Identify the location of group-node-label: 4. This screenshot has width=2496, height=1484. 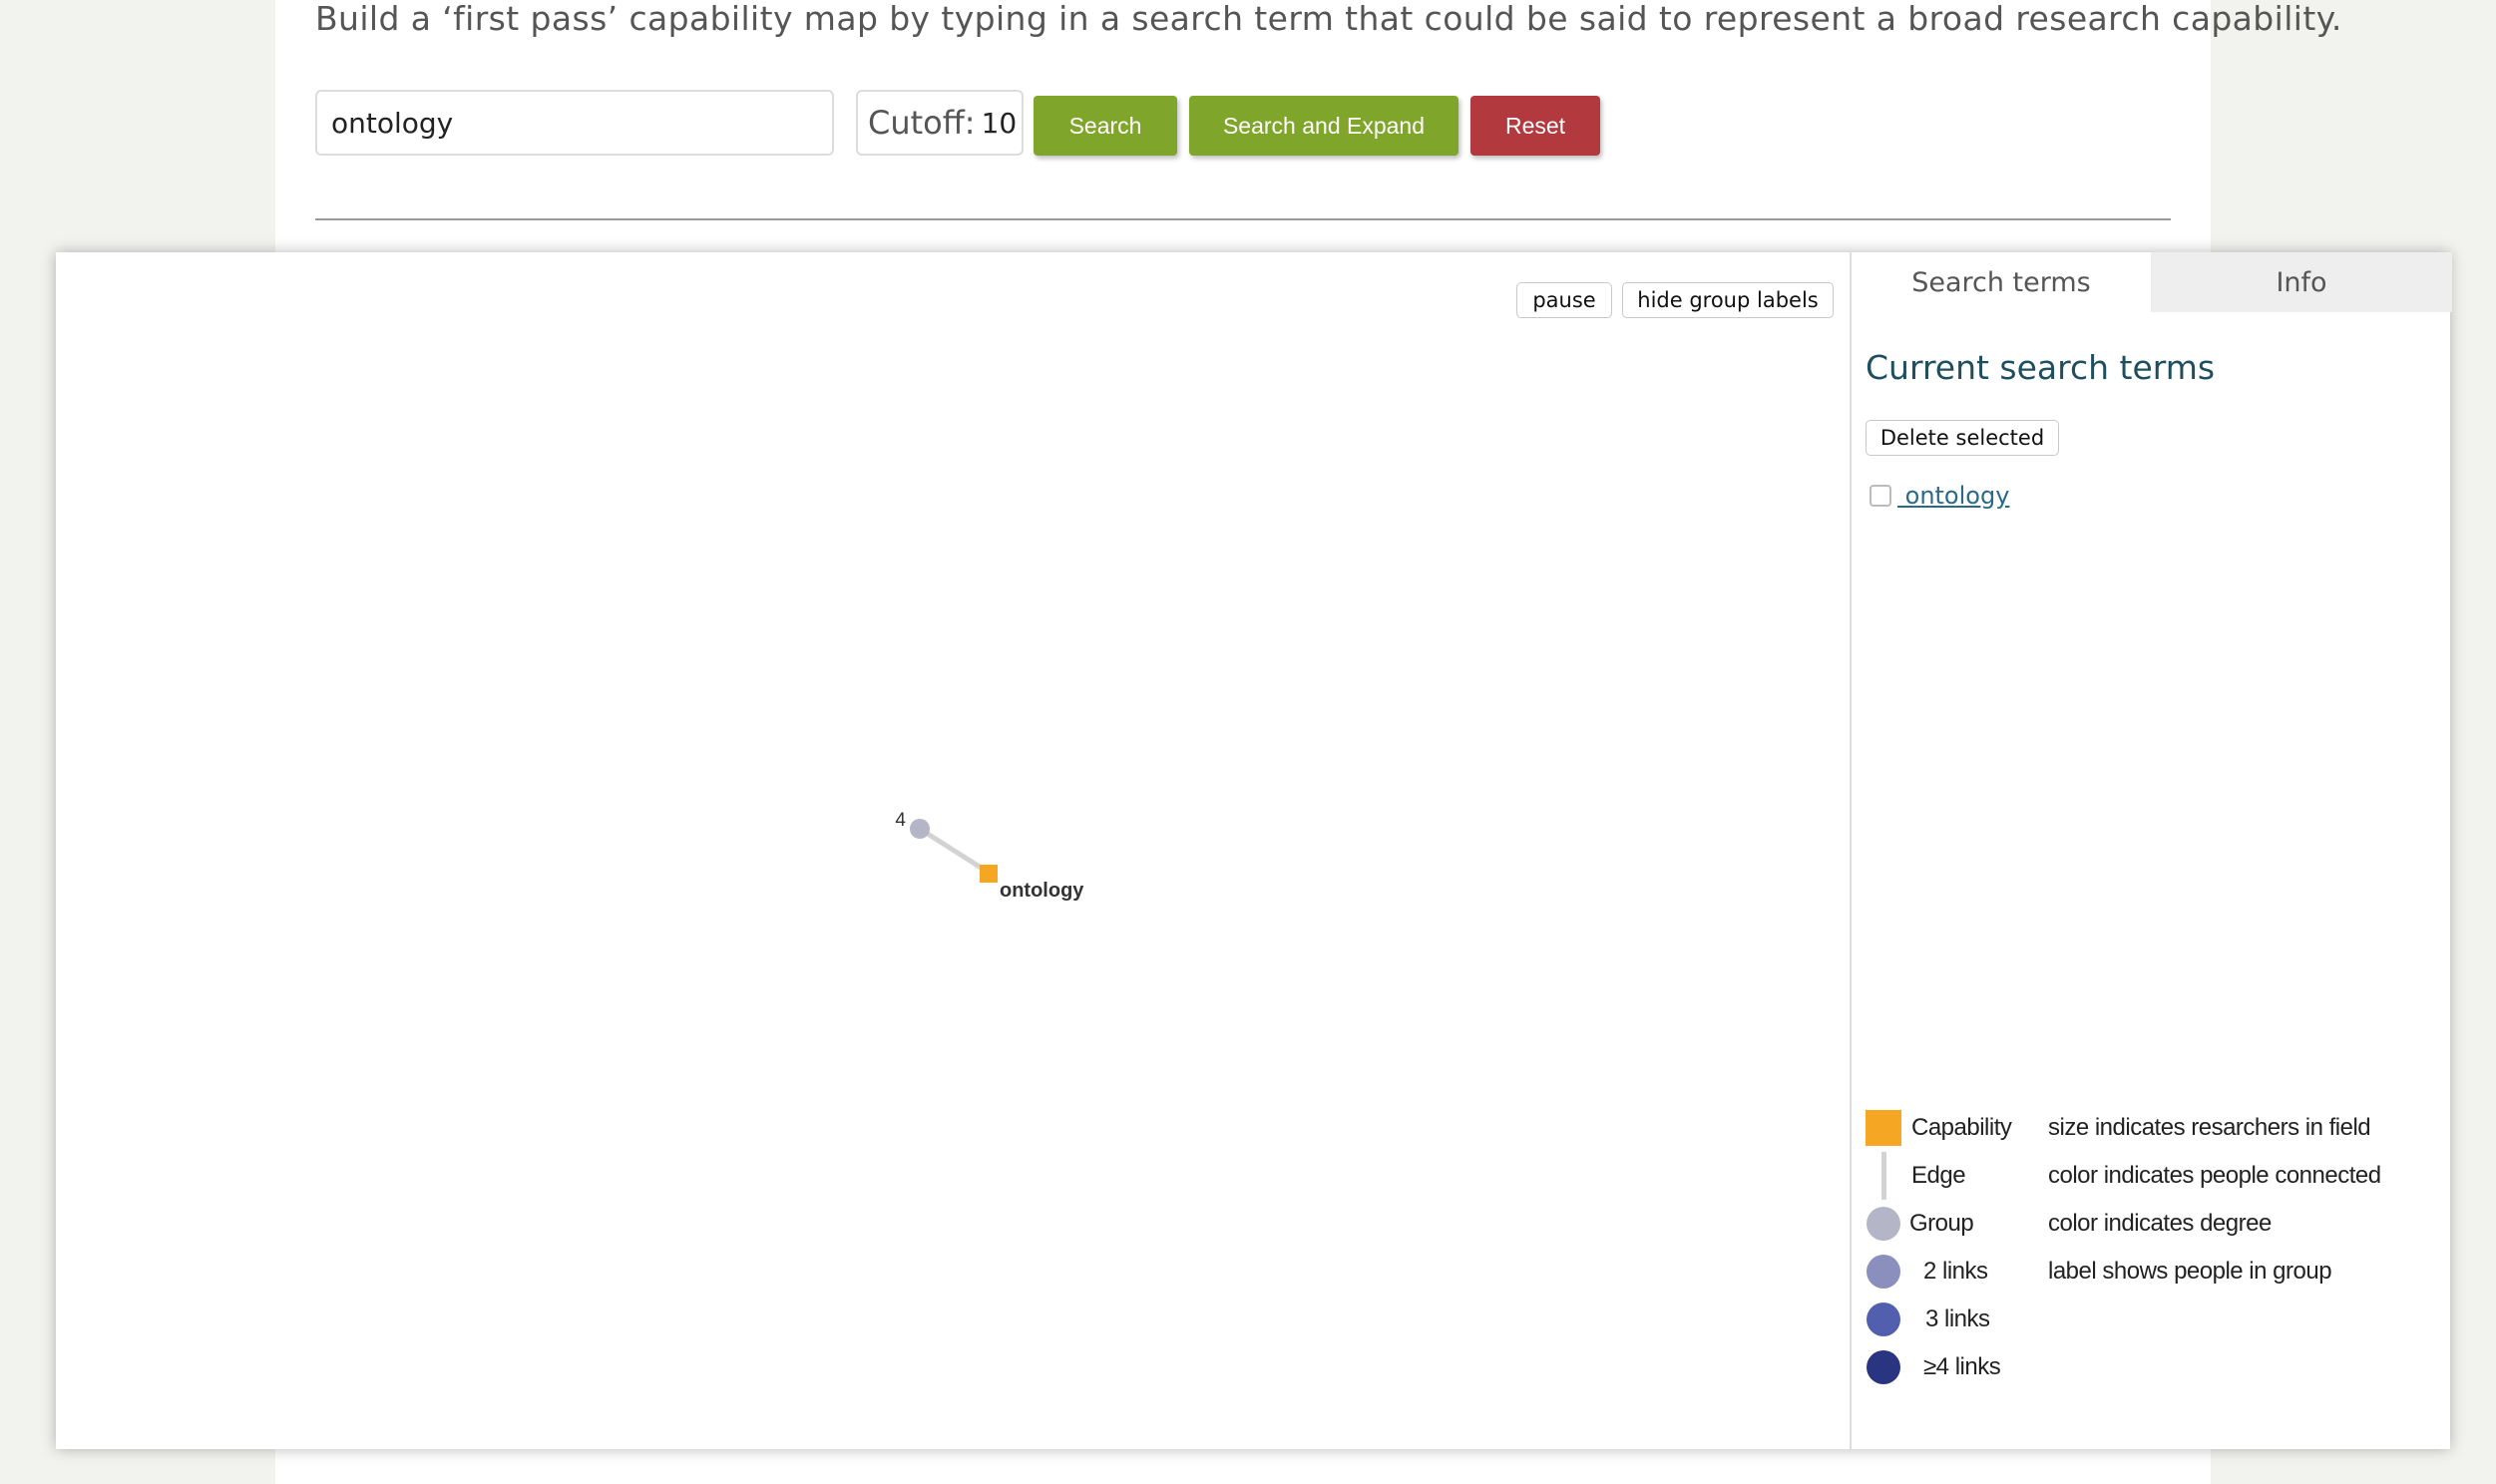
(901, 820).